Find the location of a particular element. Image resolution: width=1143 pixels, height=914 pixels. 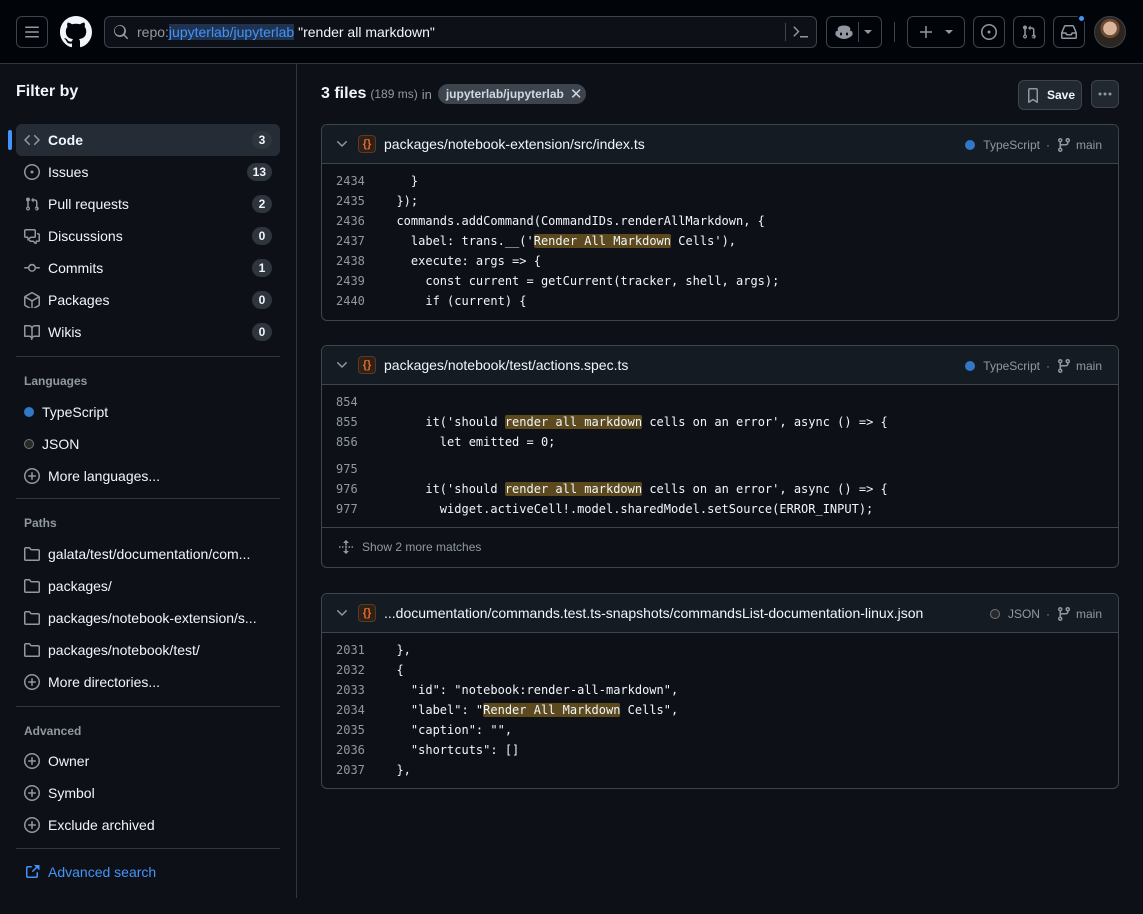

bookmark-icon is located at coordinates (1032, 95).